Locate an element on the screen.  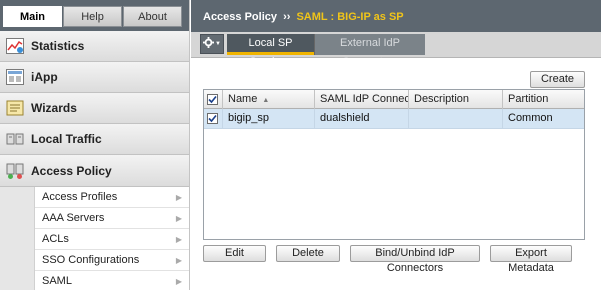
breadcrumb: Access Policy ›› SAML : BIG-IP as SP is located at coordinates (396, 16).